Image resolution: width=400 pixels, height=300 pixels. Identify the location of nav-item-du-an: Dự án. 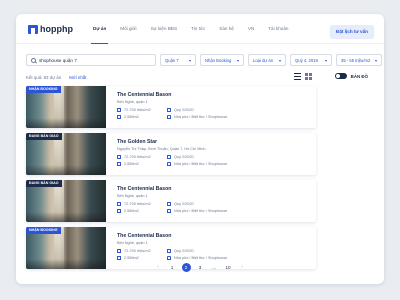
(99, 29).